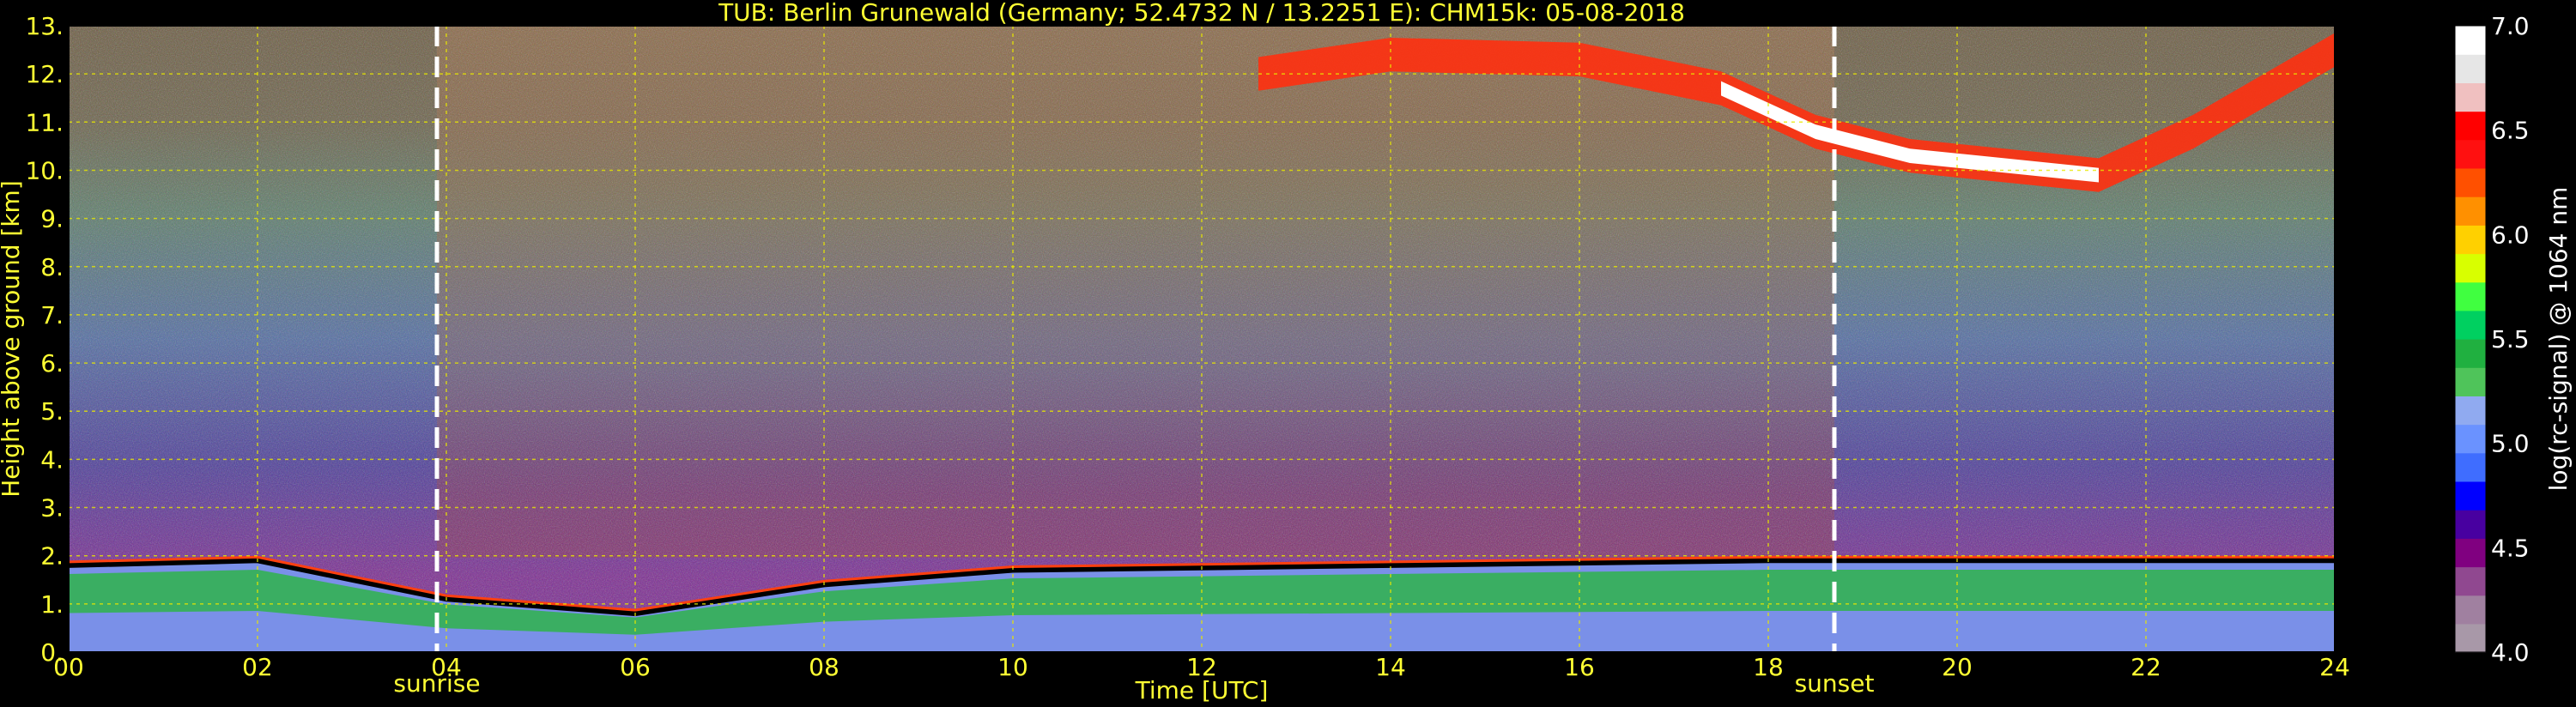 The height and width of the screenshot is (707, 2576). What do you see at coordinates (44, 339) in the screenshot?
I see `y-tick-labels: 0. 1. 2. 3. 4. 5. 6. 7. 8. 9. 10. 11. 12. 13.` at bounding box center [44, 339].